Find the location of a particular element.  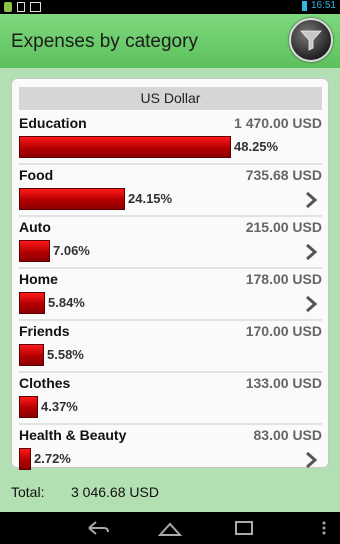

phone-icon is located at coordinates (21, 7).